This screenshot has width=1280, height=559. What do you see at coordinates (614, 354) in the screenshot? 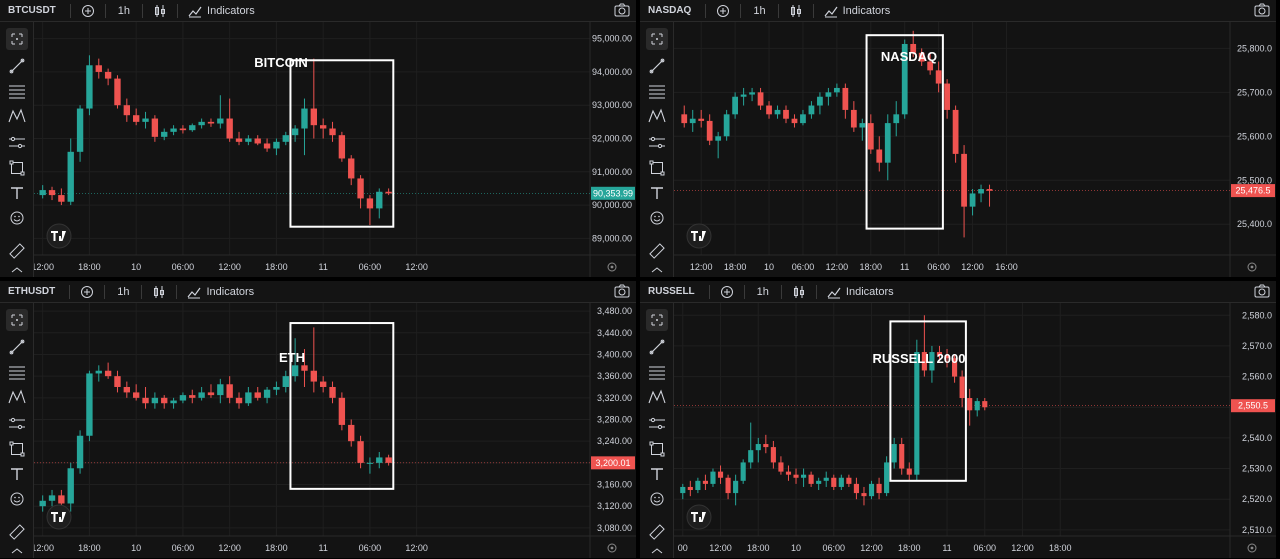
I see `y-tick-label: 3,400.00` at bounding box center [614, 354].